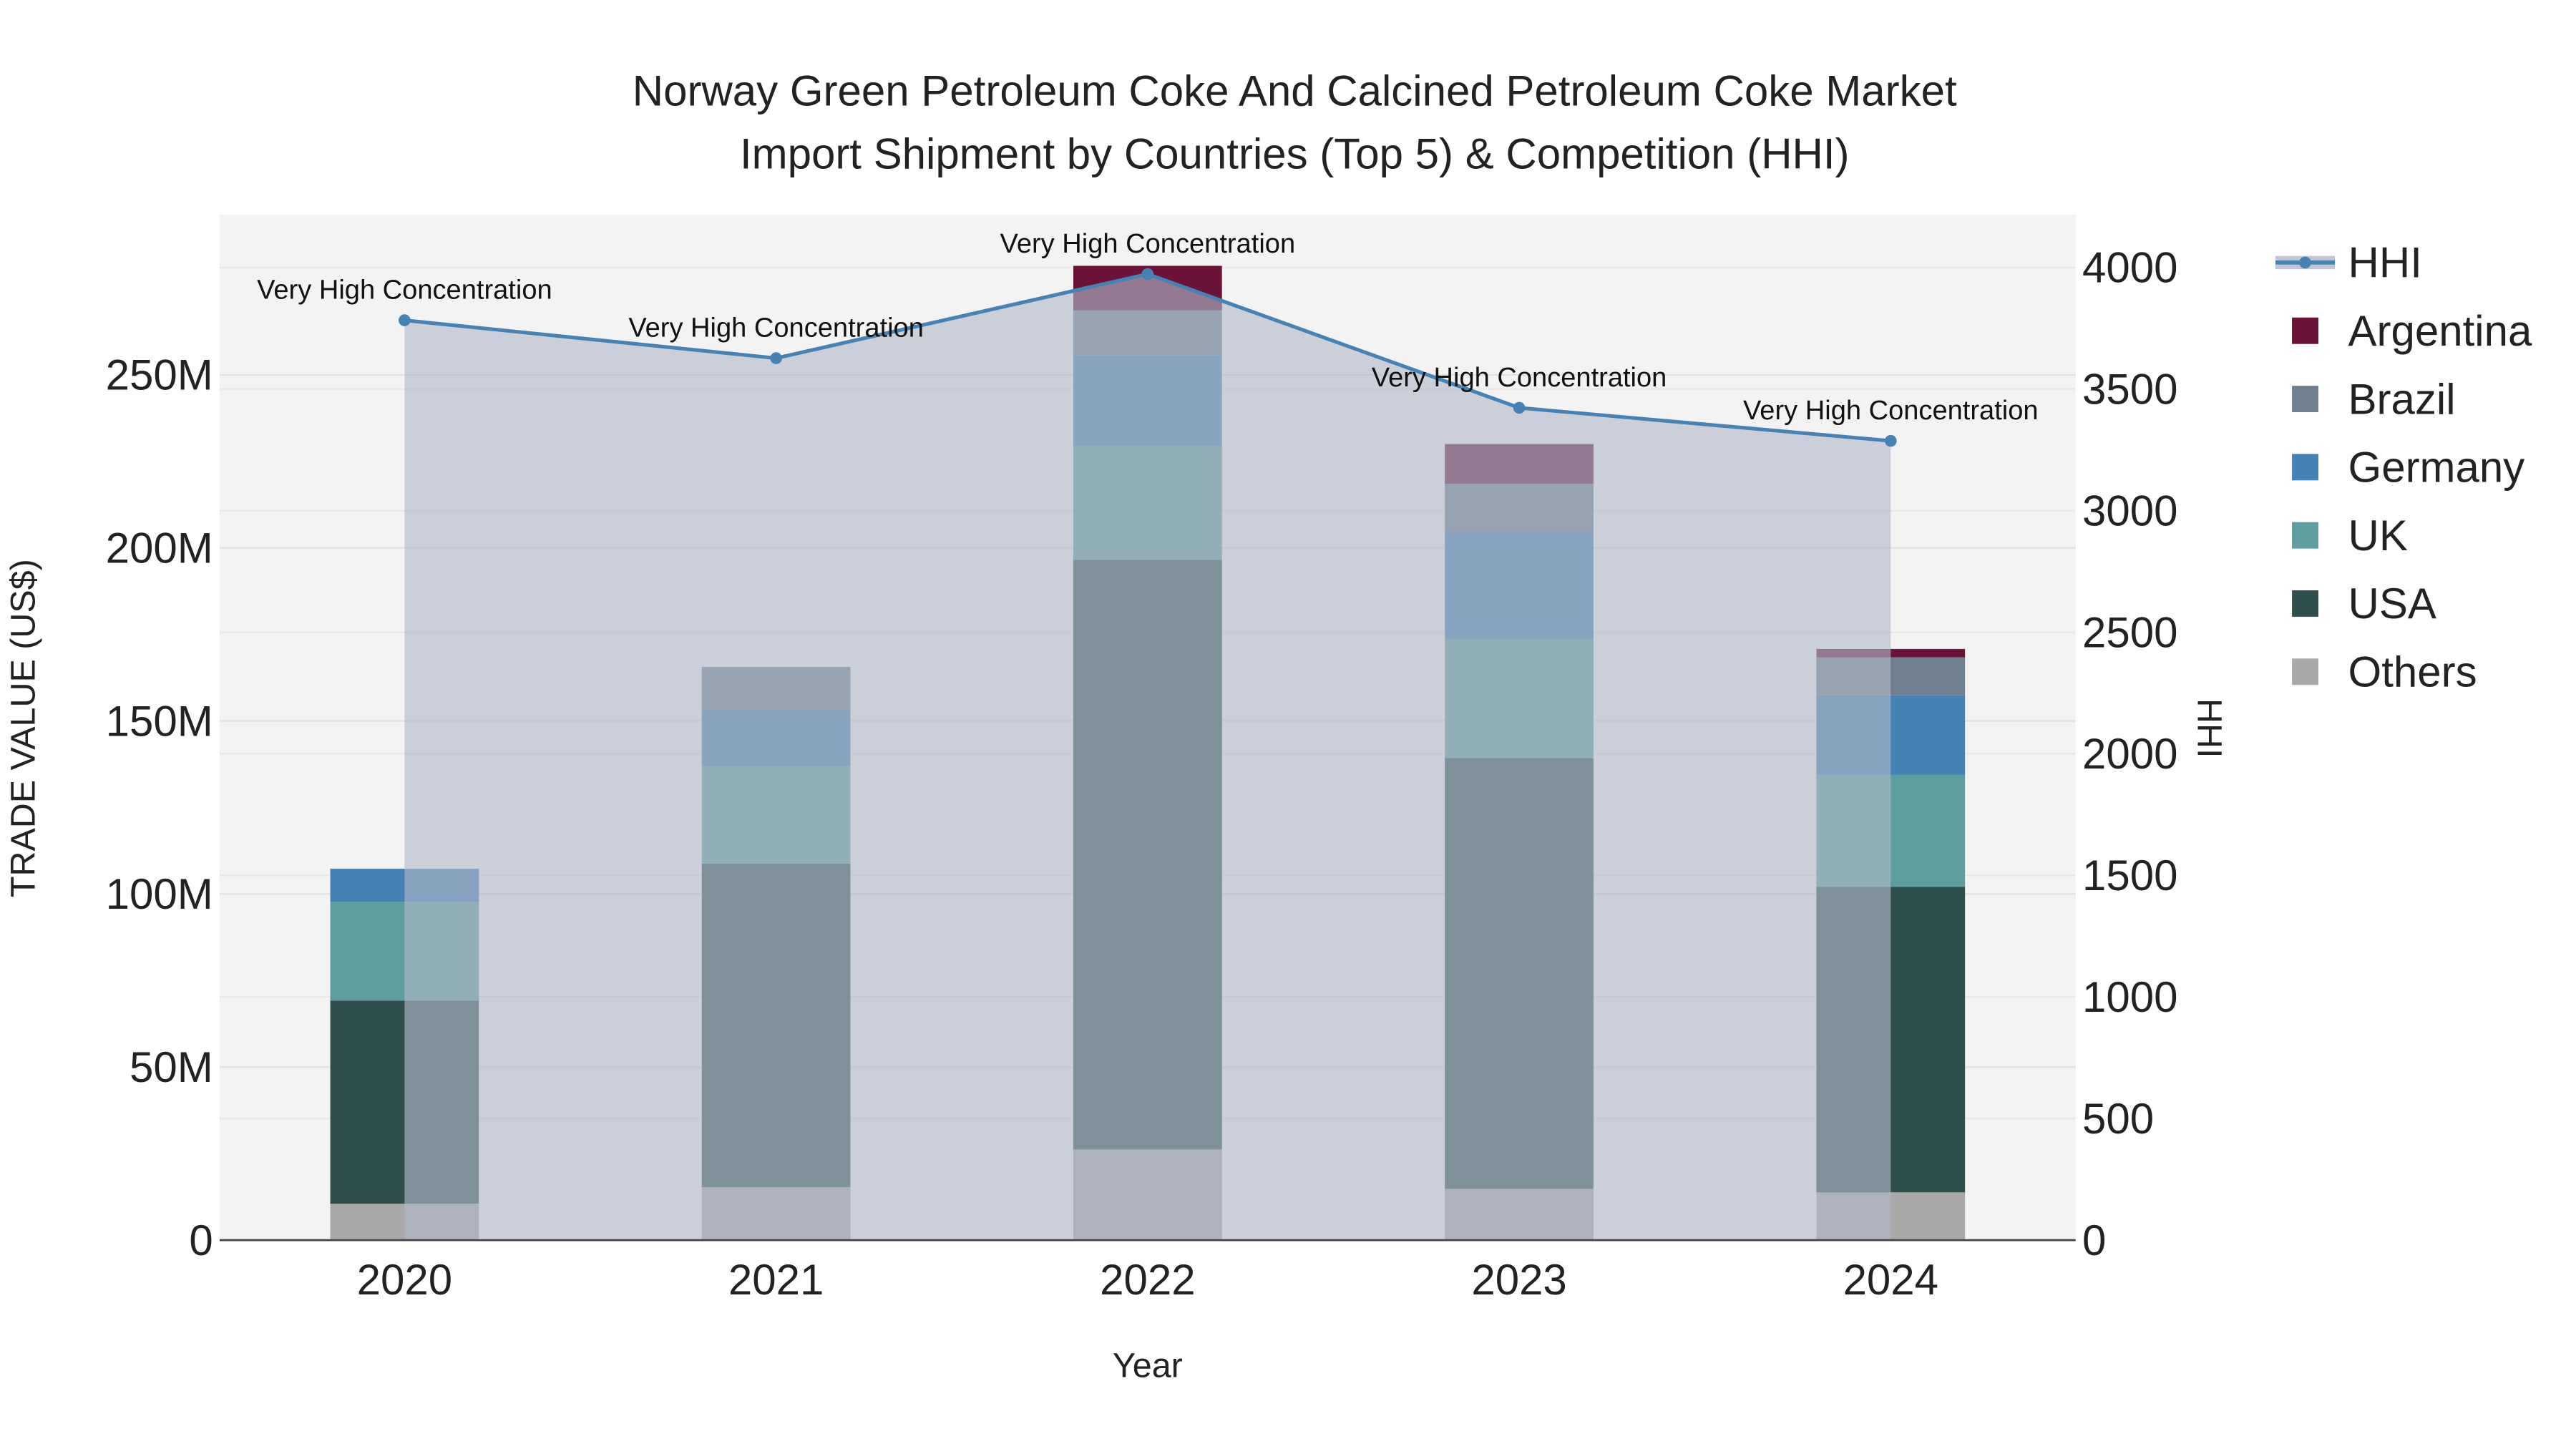 Image resolution: width=2576 pixels, height=1449 pixels. What do you see at coordinates (1519, 378) in the screenshot?
I see `hhi-annotation-2023: Very High Concentration` at bounding box center [1519, 378].